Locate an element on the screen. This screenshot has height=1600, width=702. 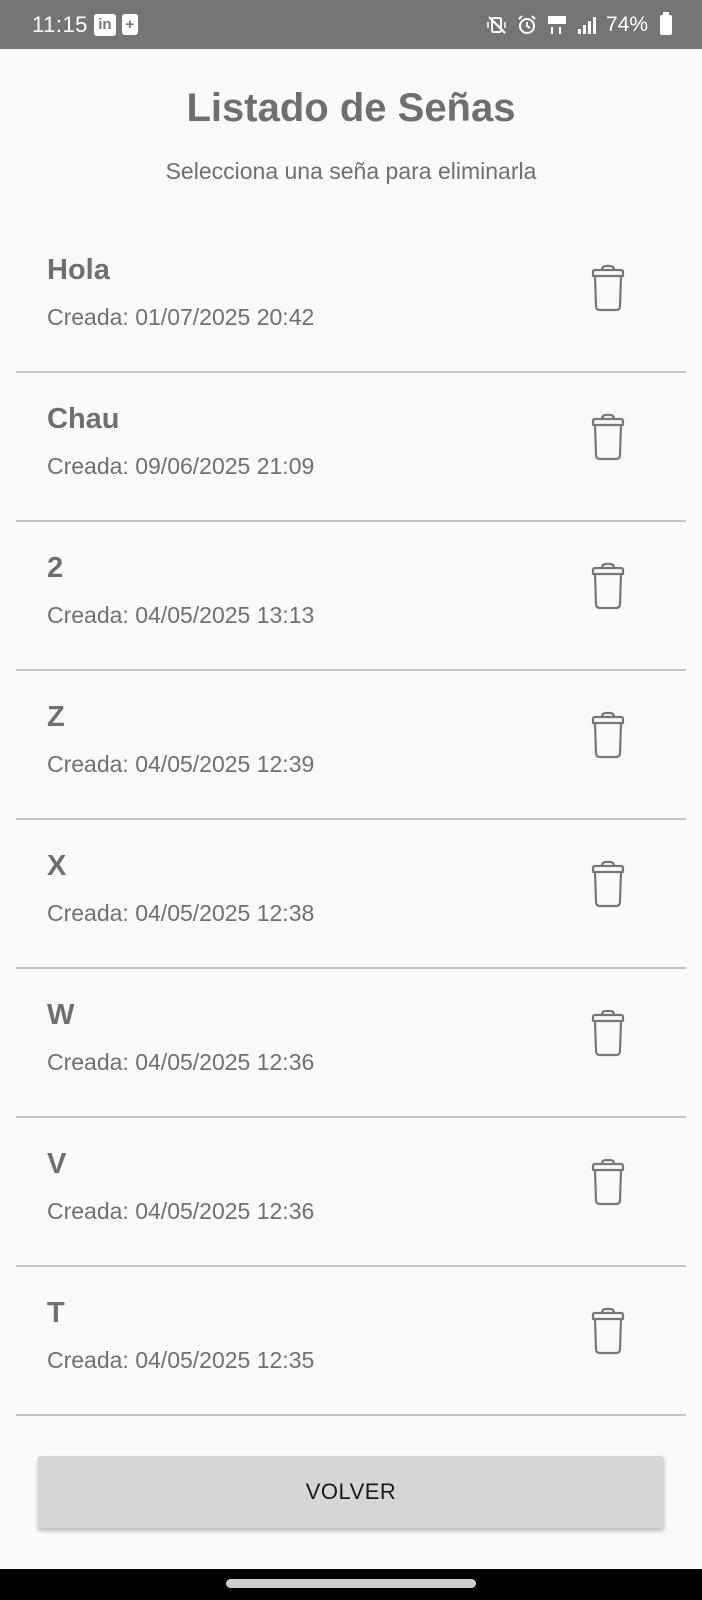
sign-created-date: Creada: 04/05/2025 12:35 is located at coordinates (181, 1360).